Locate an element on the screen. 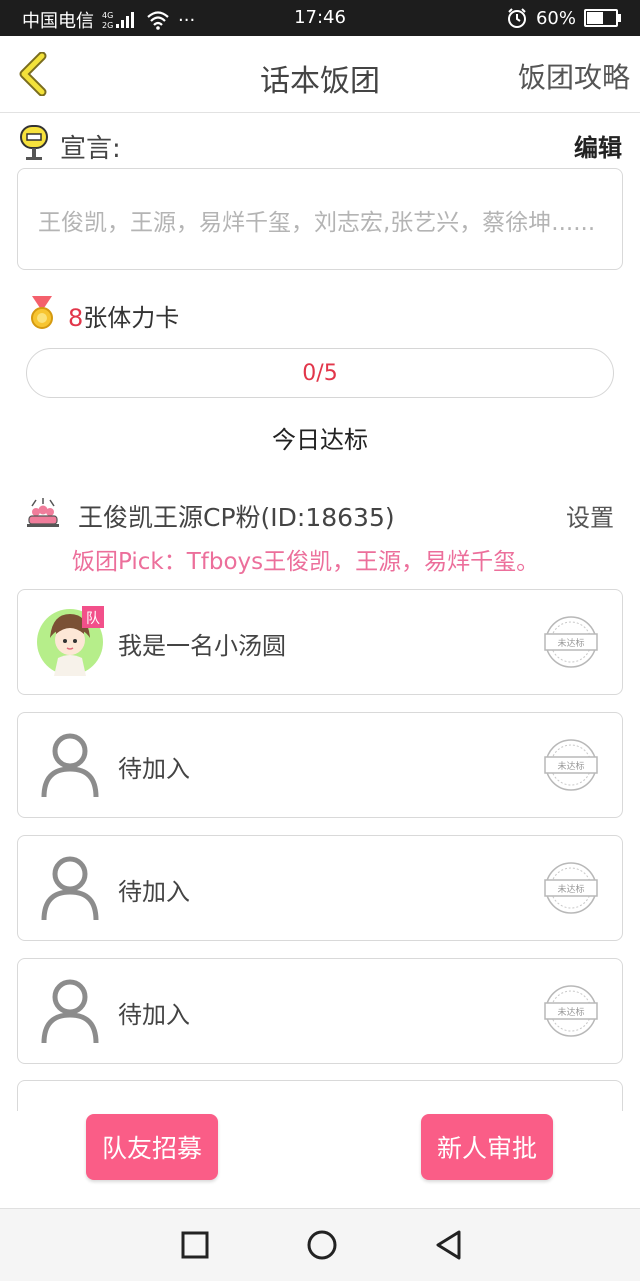 The height and width of the screenshot is (1281, 640). alarm-icon is located at coordinates (516, 18).